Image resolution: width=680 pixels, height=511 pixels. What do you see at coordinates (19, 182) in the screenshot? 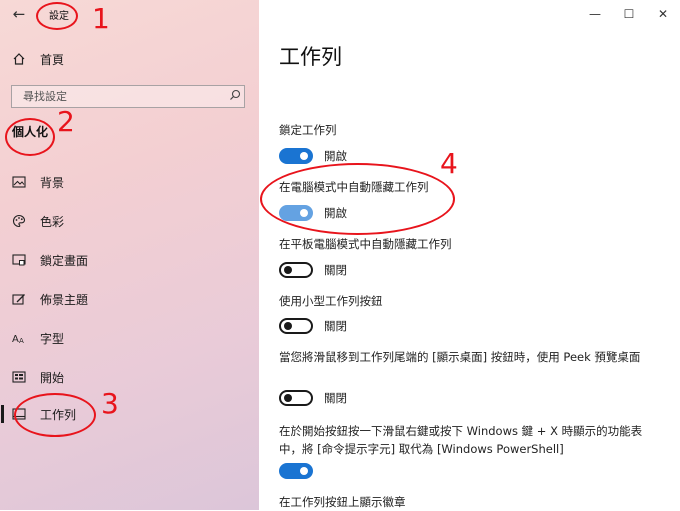
I see `image-icon` at bounding box center [19, 182].